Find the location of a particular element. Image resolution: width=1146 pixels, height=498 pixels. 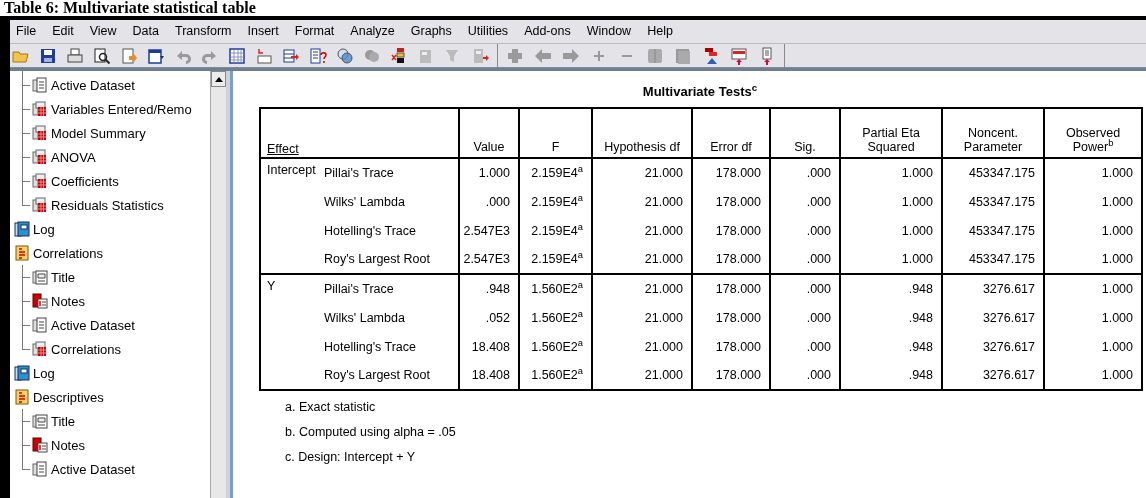

table-cell: 18.408 is located at coordinates (489, 346).